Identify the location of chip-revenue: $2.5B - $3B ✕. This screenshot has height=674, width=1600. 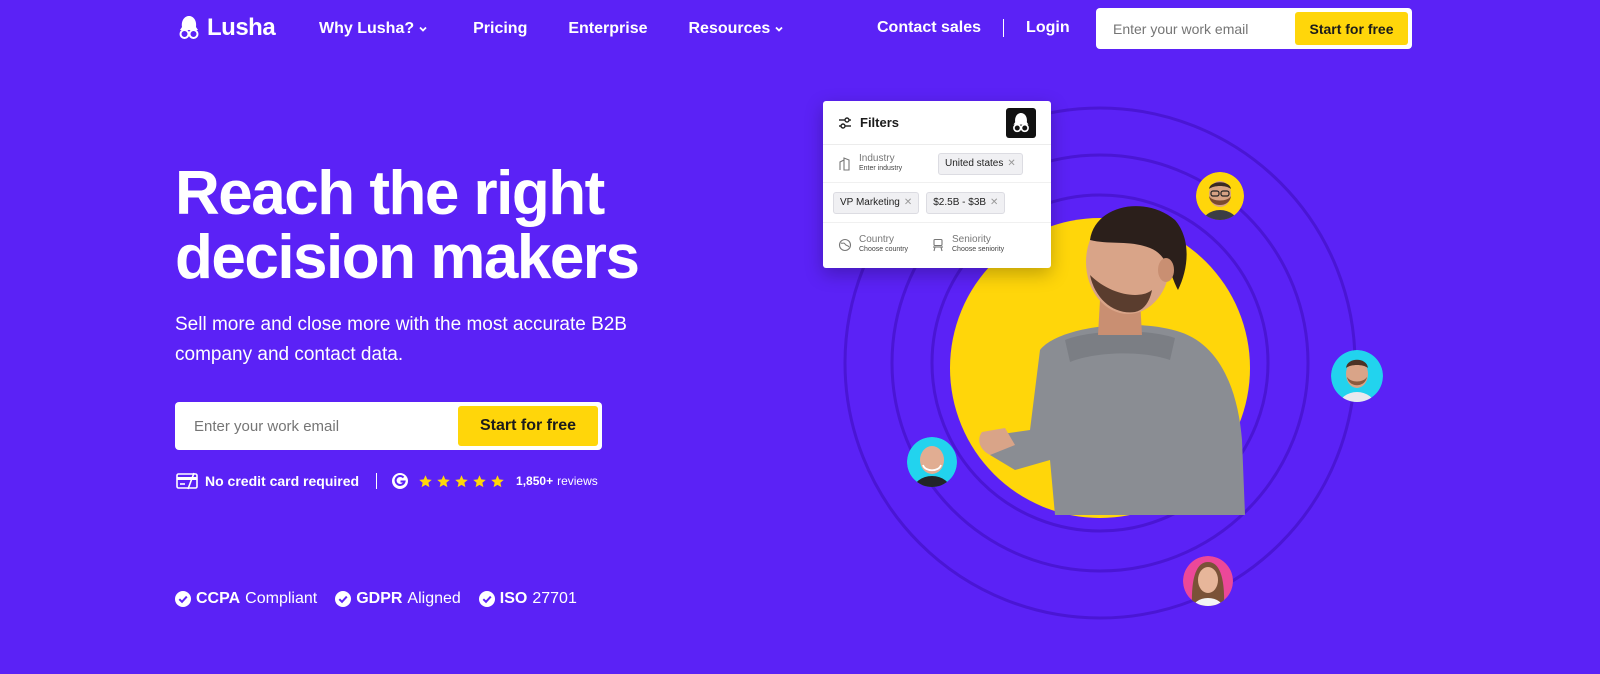
(966, 202).